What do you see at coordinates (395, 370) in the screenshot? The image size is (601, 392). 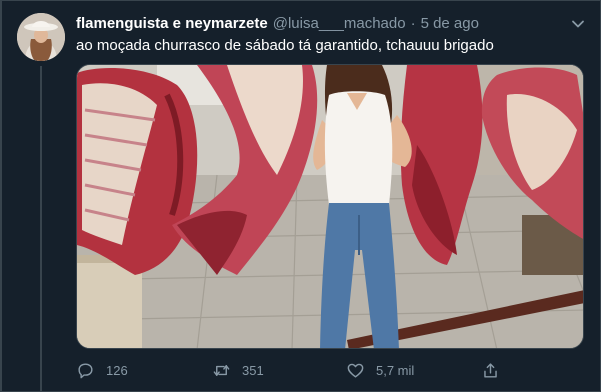 I see `like-count: 5,7 mil` at bounding box center [395, 370].